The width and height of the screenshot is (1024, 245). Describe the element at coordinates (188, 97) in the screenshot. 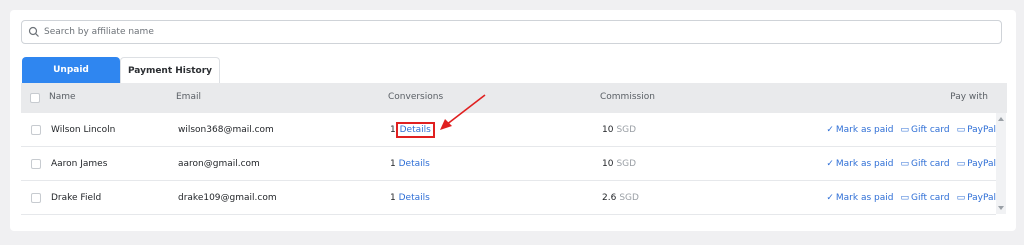

I see `column-header-email: Email` at that location.